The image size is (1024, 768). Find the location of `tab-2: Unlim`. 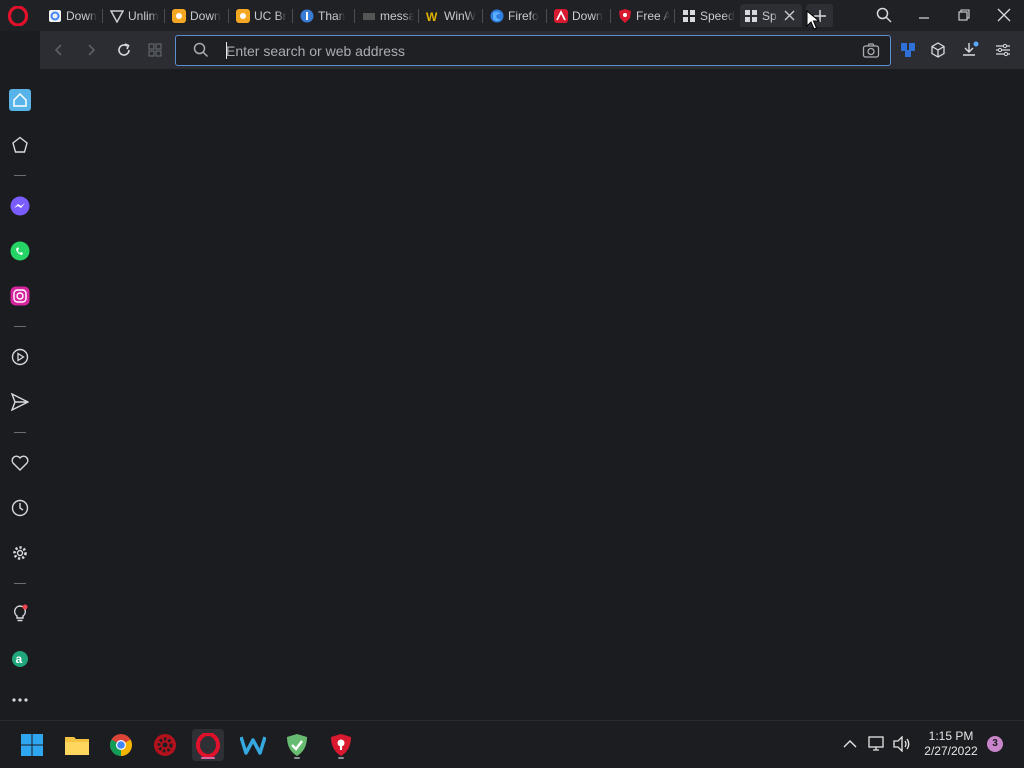

tab-2: Unlim is located at coordinates (133, 15).